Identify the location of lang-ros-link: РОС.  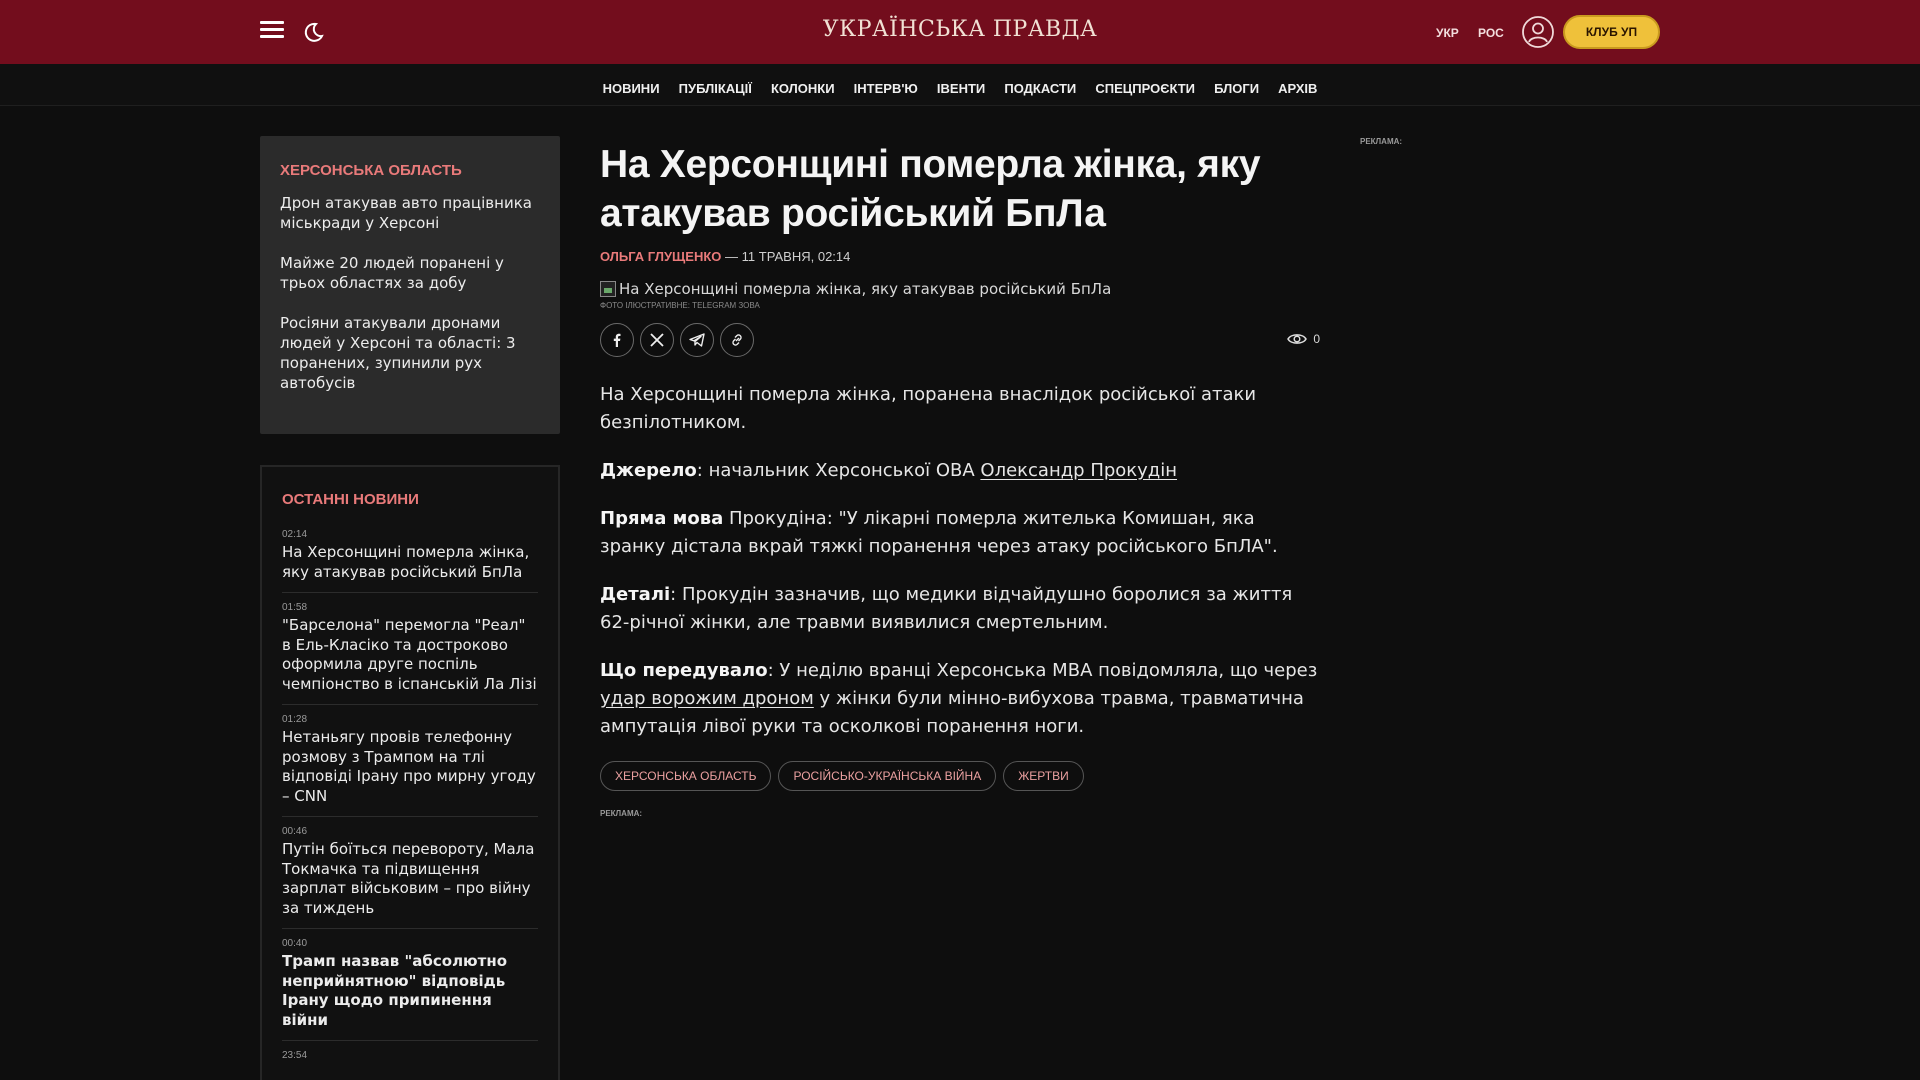
(1491, 33).